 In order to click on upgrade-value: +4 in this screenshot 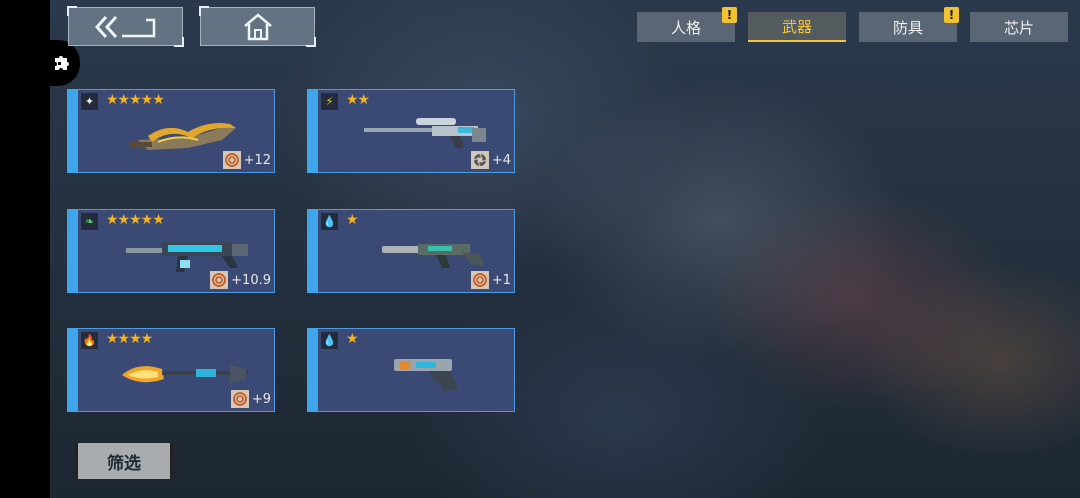, I will do `click(501, 160)`.